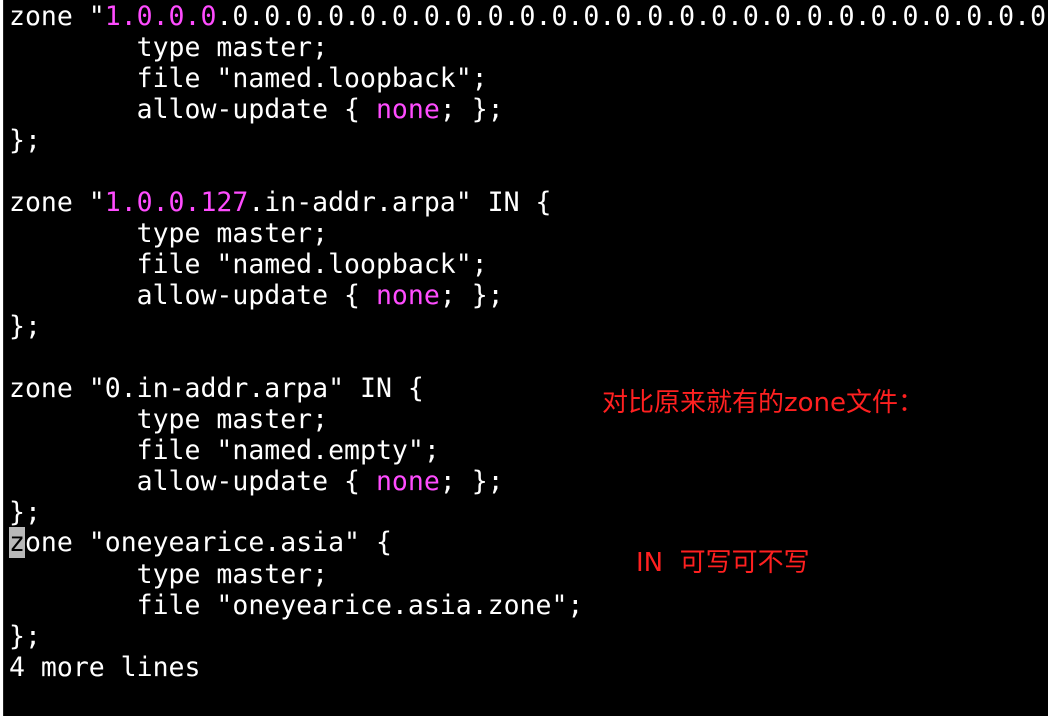  Describe the element at coordinates (17, 542) in the screenshot. I see `text-cursor: z` at that location.